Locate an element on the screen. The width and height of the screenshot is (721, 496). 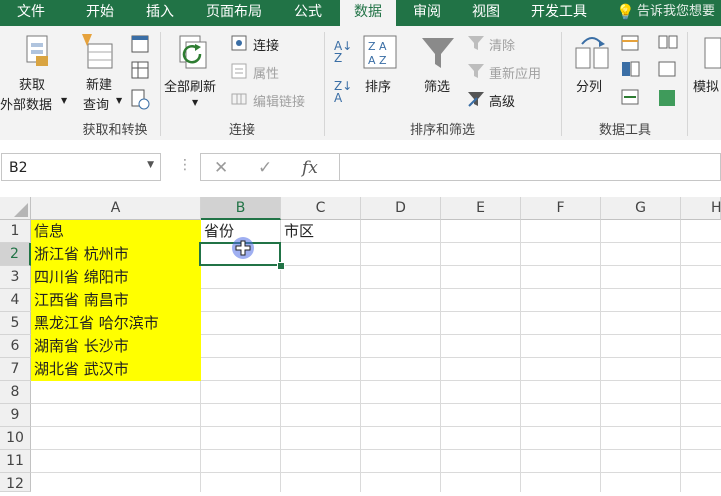
reapply-button: 重新应用 is located at coordinates (515, 72).